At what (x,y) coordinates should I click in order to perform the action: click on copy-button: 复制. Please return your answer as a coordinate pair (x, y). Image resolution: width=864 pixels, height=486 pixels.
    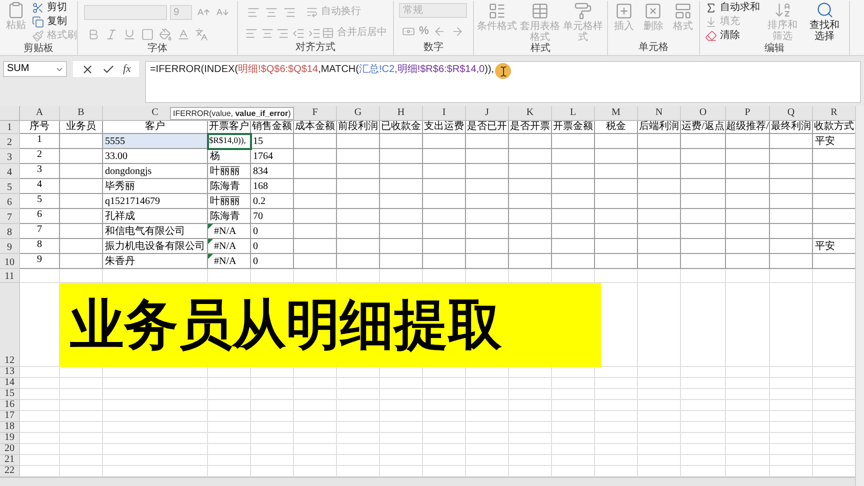
    Looking at the image, I should click on (54, 22).